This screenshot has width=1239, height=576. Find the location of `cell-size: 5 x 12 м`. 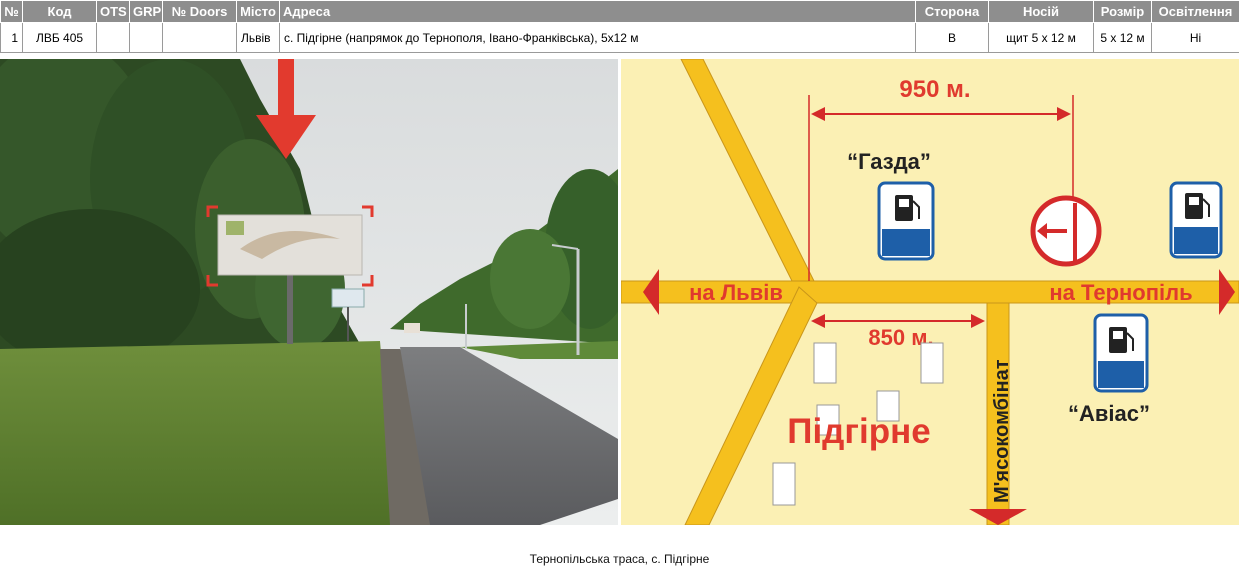

cell-size: 5 x 12 м is located at coordinates (1122, 37).